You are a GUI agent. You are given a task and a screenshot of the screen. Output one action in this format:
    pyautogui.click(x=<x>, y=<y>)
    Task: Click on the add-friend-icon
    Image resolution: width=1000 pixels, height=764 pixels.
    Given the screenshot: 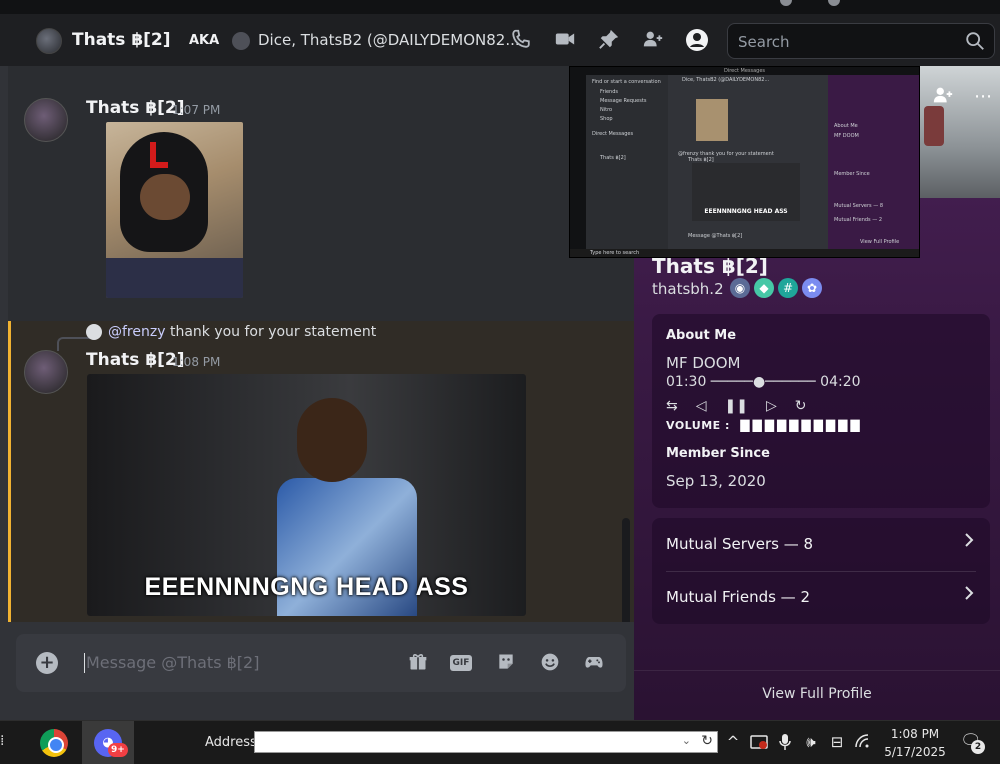 What is the action you would take?
    pyautogui.click(x=943, y=97)
    